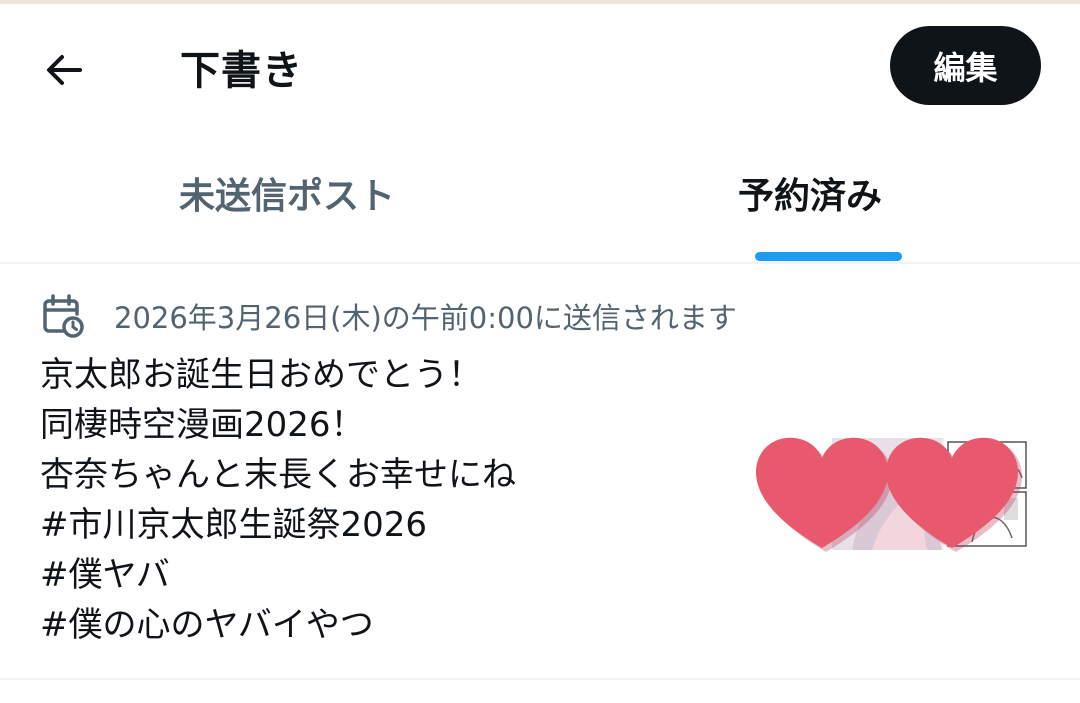 The image size is (1080, 703). Describe the element at coordinates (202, 425) in the screenshot. I see `post-line: 同棲時空漫画2026！` at that location.